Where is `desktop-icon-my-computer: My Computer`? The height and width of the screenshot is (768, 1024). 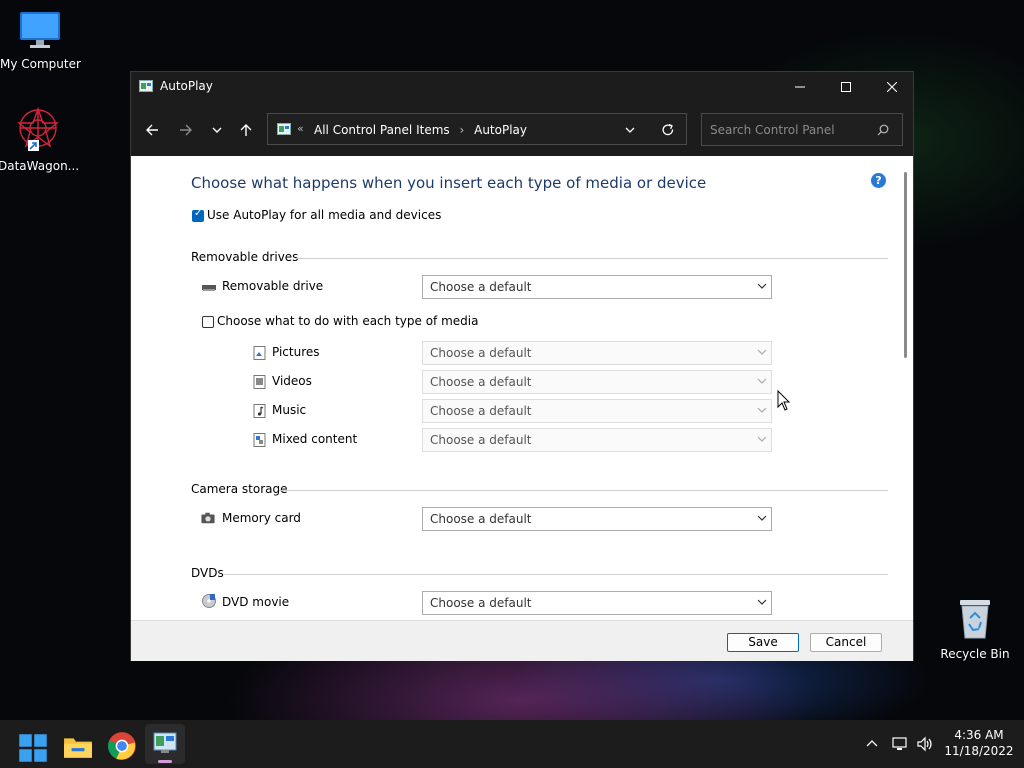
desktop-icon-my-computer: My Computer is located at coordinates (40, 40).